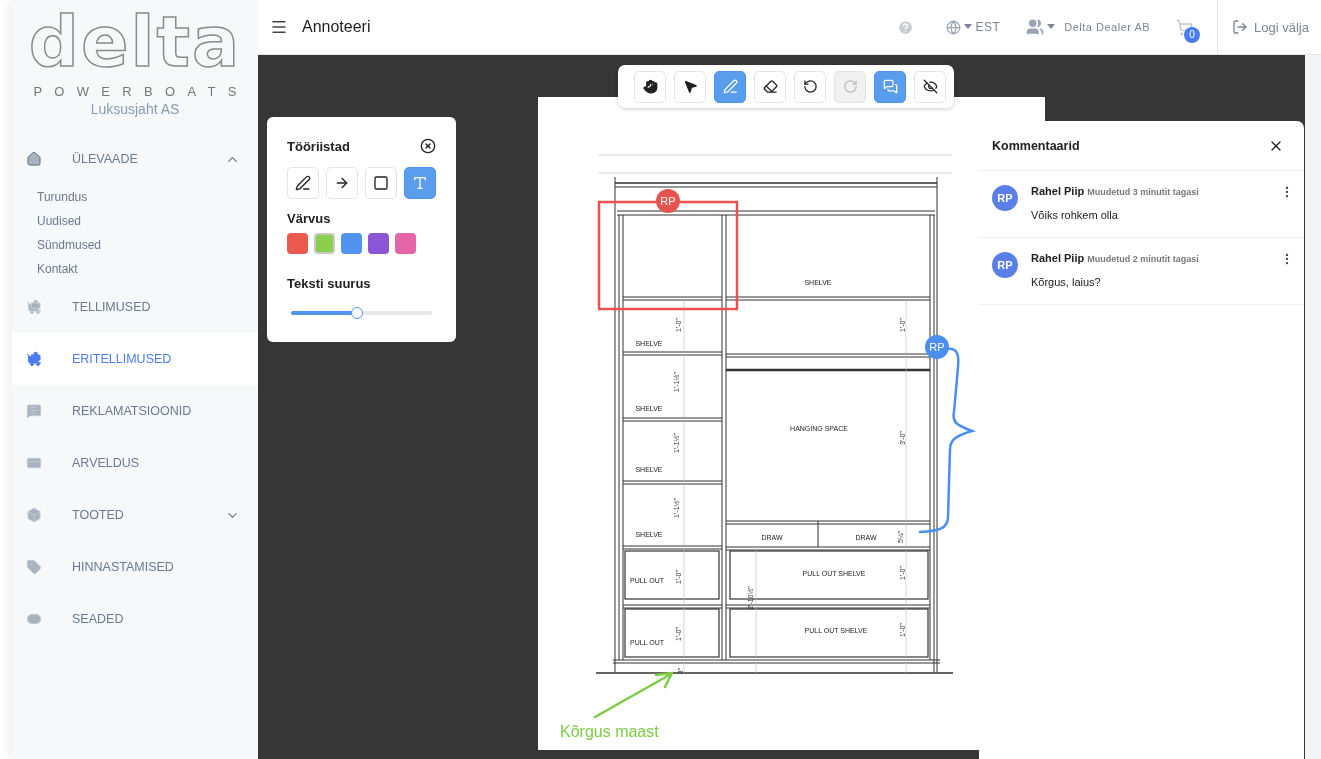 Image resolution: width=1321 pixels, height=759 pixels. I want to click on nav-item: SEADED, so click(135, 619).